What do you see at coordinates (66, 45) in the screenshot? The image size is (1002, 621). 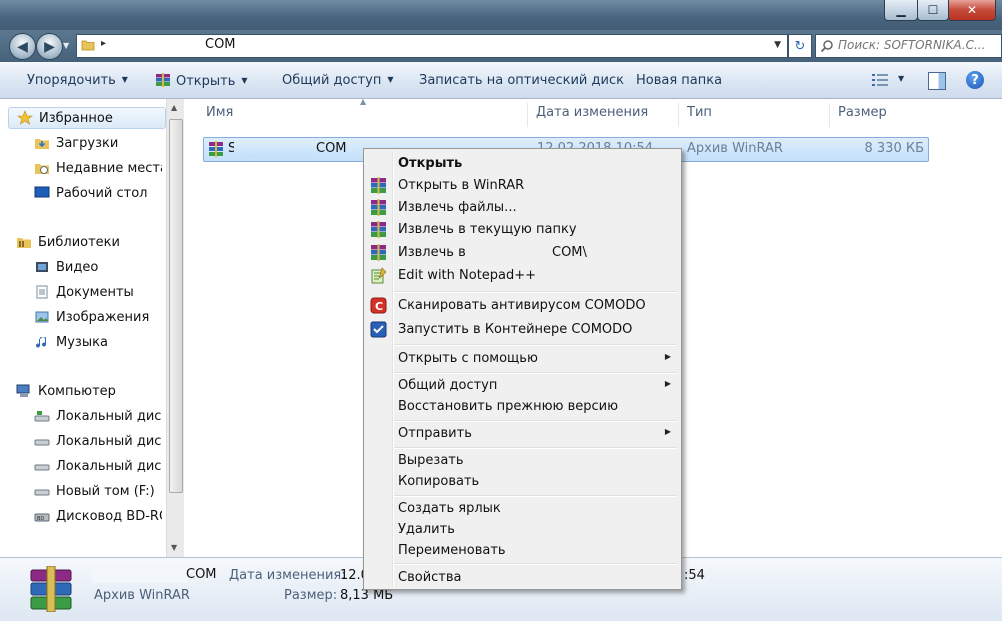 I see `recent-pages-dropdown: ▼` at bounding box center [66, 45].